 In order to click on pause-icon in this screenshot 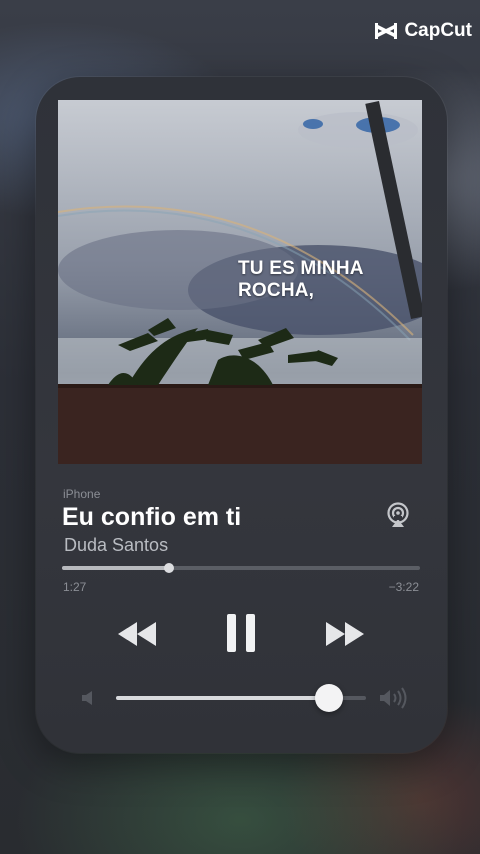, I will do `click(241, 633)`.